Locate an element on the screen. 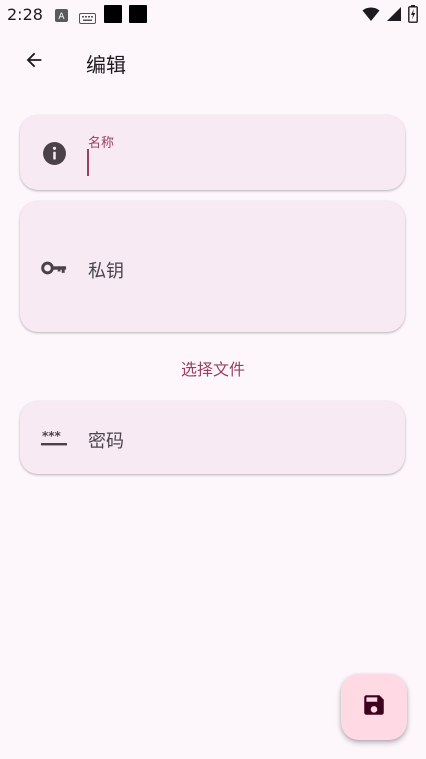  wifi-icon is located at coordinates (371, 16).